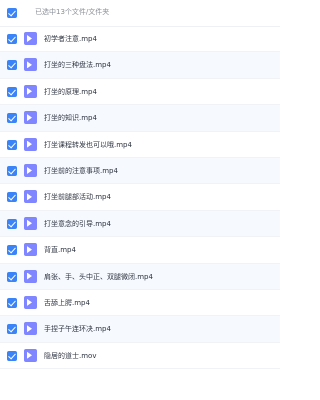 The height and width of the screenshot is (400, 320). I want to click on selection-header: 已选中13个文件/文件夹, so click(140, 13).